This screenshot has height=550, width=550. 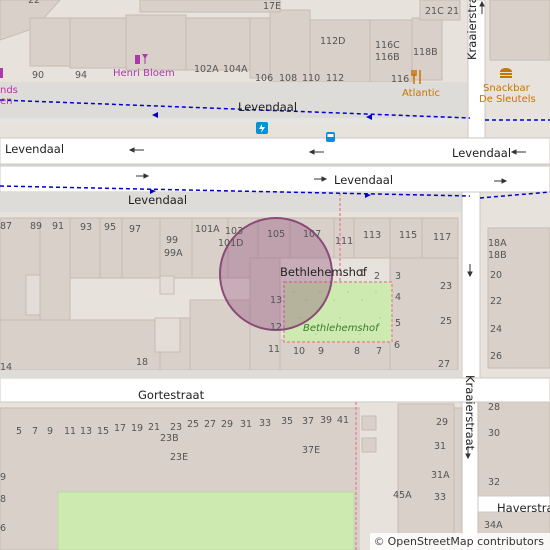 I want to click on svg-text: 87, so click(x=6, y=226).